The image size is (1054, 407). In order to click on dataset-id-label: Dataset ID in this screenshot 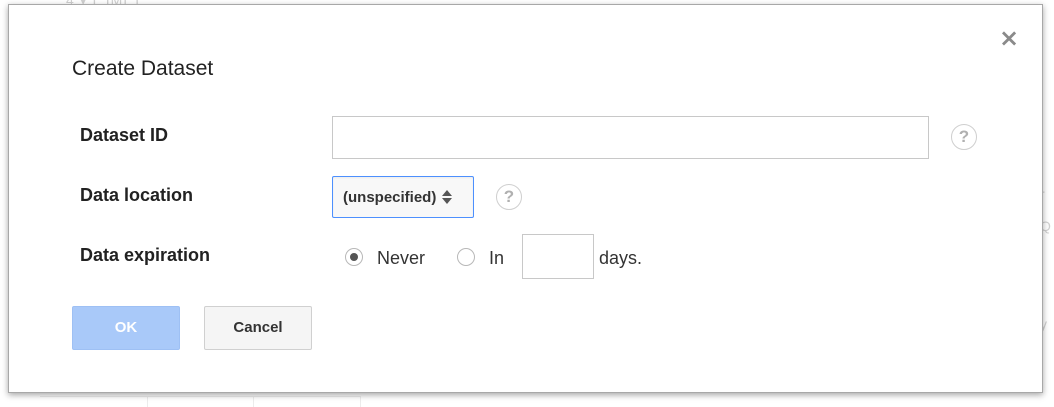, I will do `click(124, 135)`.